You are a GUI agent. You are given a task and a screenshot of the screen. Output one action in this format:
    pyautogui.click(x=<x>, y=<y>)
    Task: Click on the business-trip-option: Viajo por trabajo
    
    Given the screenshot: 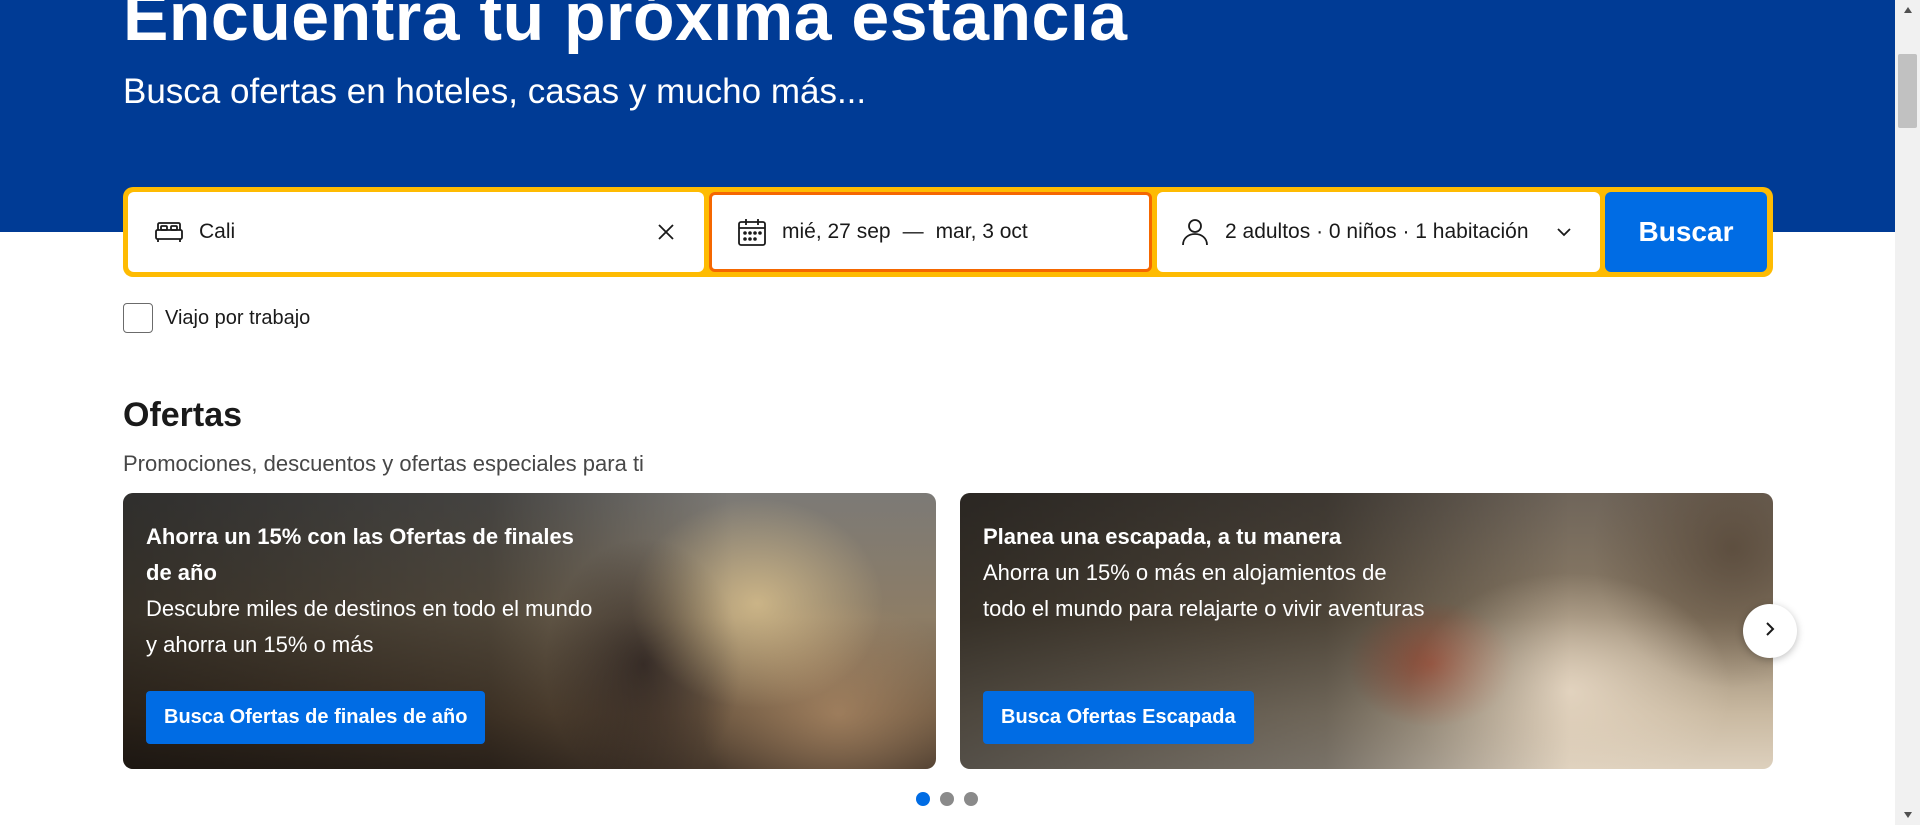 What is the action you would take?
    pyautogui.click(x=216, y=318)
    